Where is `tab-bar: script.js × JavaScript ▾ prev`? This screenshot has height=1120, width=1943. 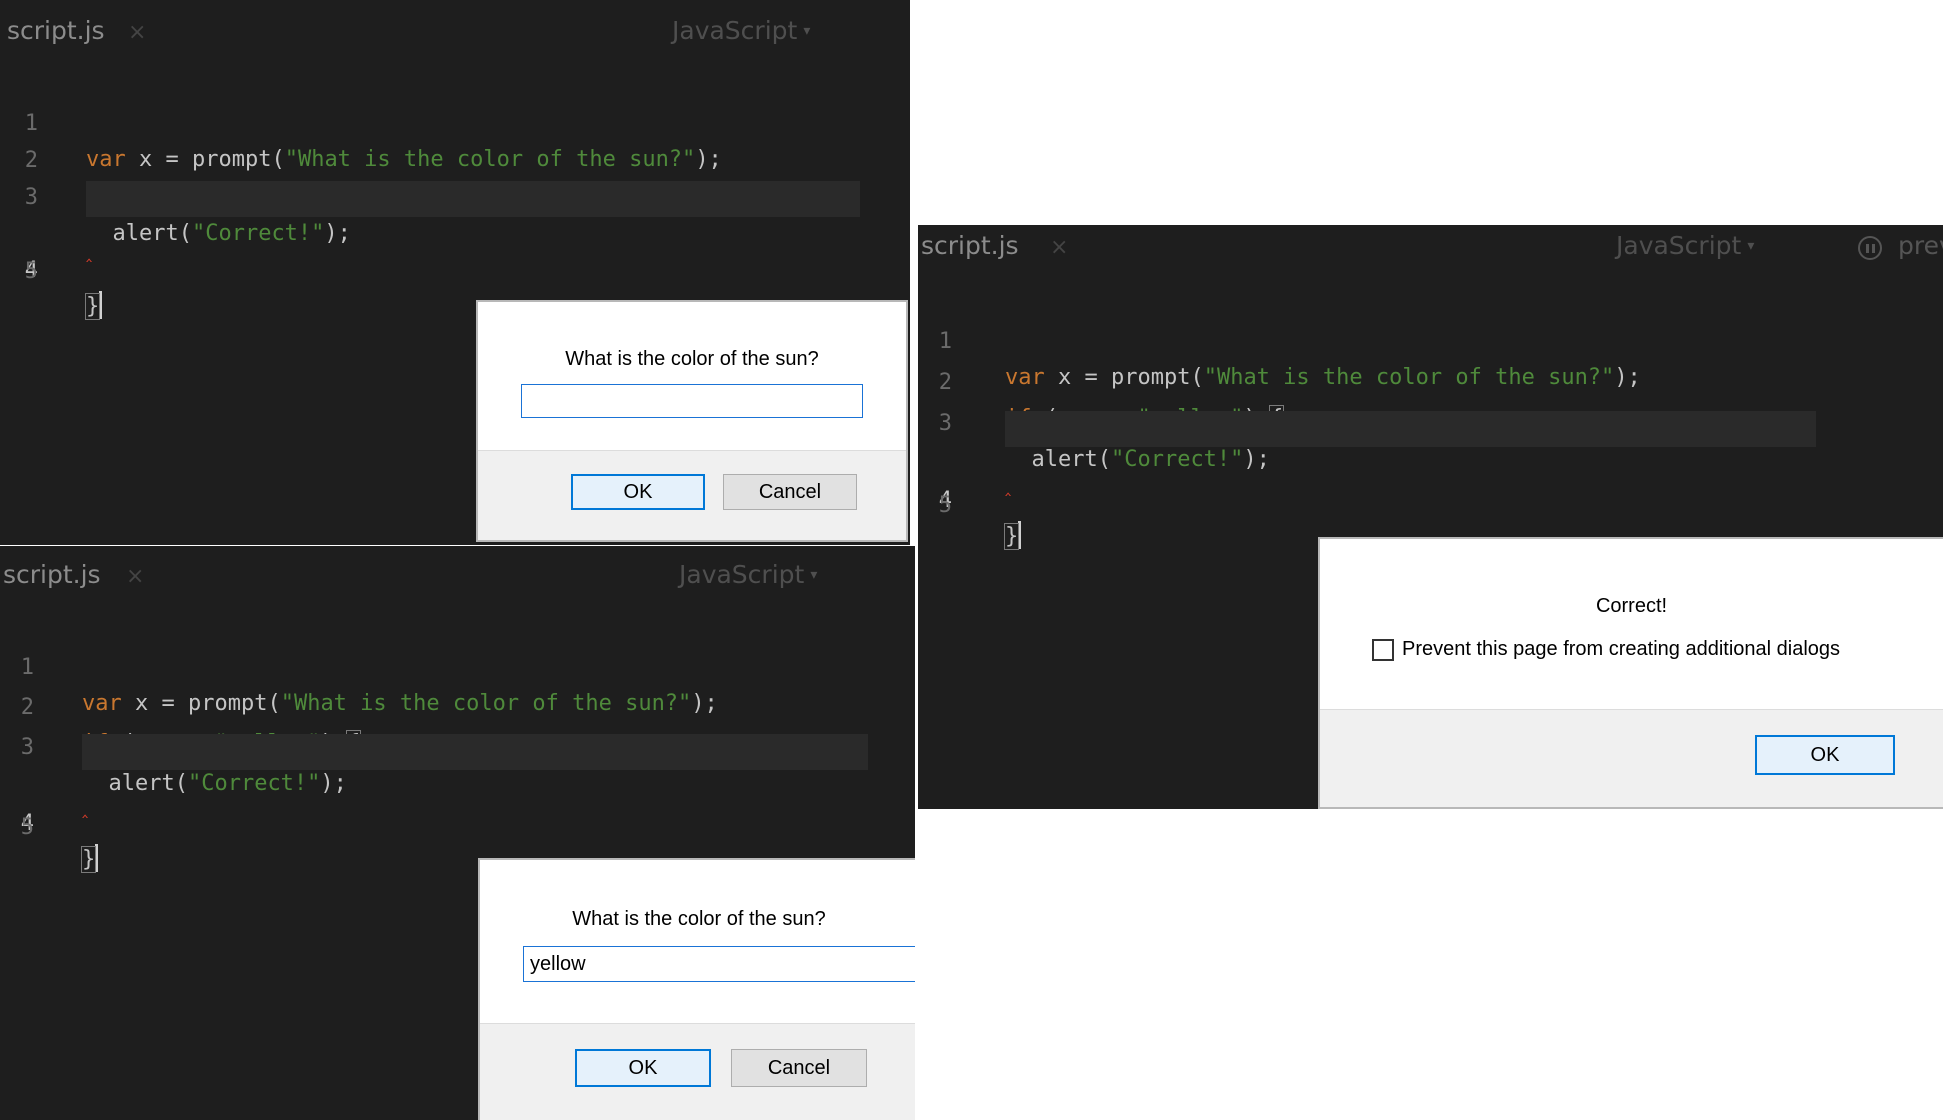
tab-bar: script.js × JavaScript ▾ prev is located at coordinates (1430, 256).